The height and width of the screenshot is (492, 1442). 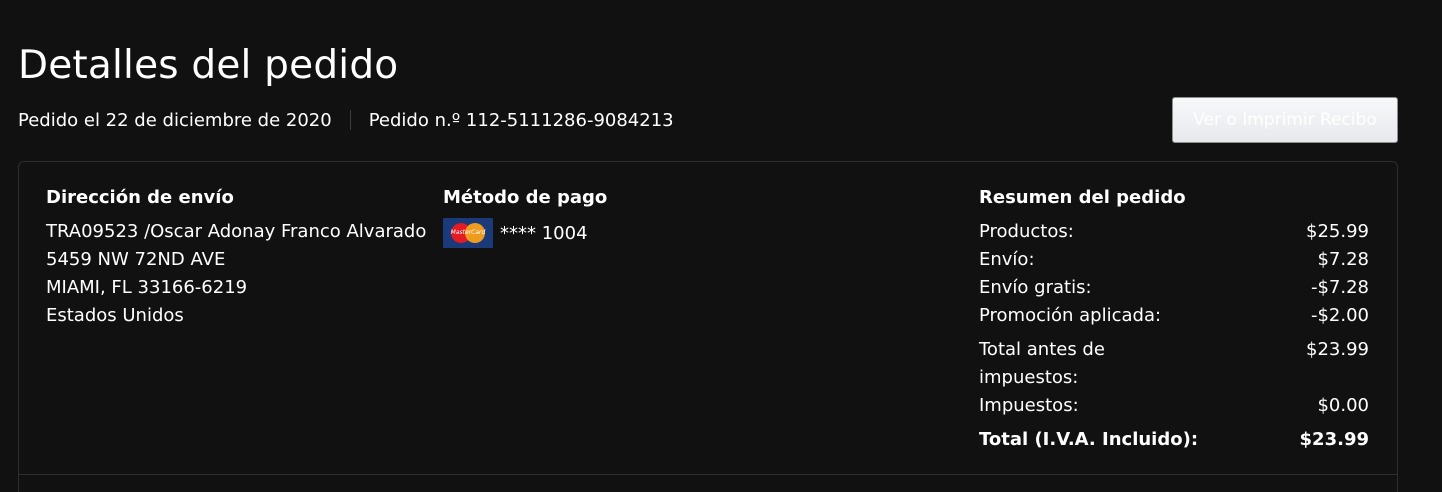 What do you see at coordinates (1029, 405) in the screenshot?
I see `summary-label: Impuestos:` at bounding box center [1029, 405].